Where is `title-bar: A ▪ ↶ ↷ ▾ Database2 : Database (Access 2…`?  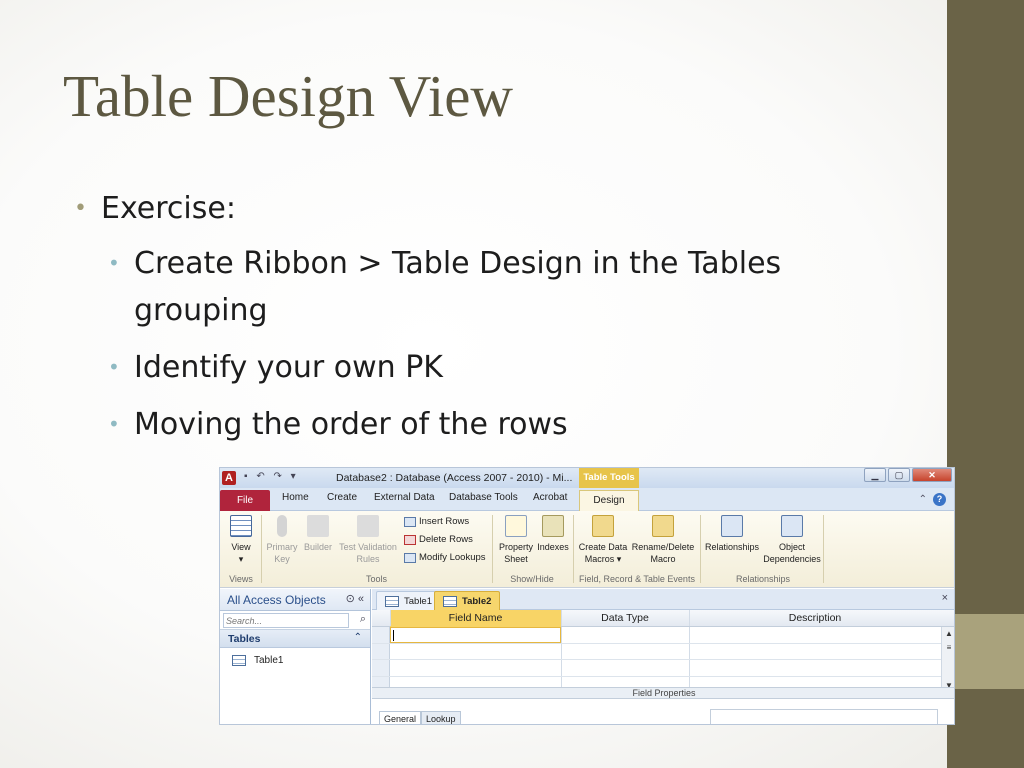
title-bar: A ▪ ↶ ↷ ▾ Database2 : Database (Access 2… is located at coordinates (587, 478).